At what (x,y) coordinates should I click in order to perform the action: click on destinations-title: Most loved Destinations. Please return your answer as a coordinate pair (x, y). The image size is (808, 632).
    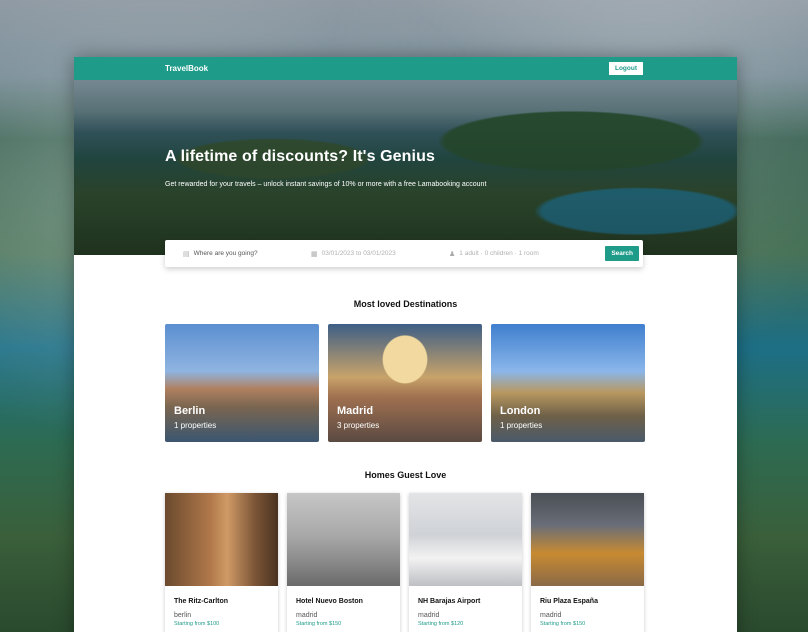
    Looking at the image, I should click on (405, 304).